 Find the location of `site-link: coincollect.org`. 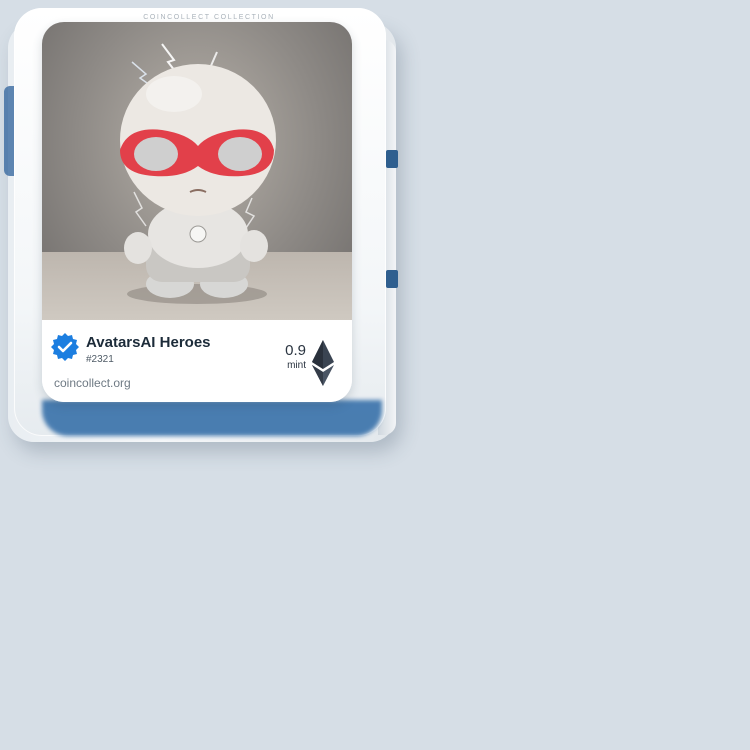

site-link: coincollect.org is located at coordinates (92, 383).